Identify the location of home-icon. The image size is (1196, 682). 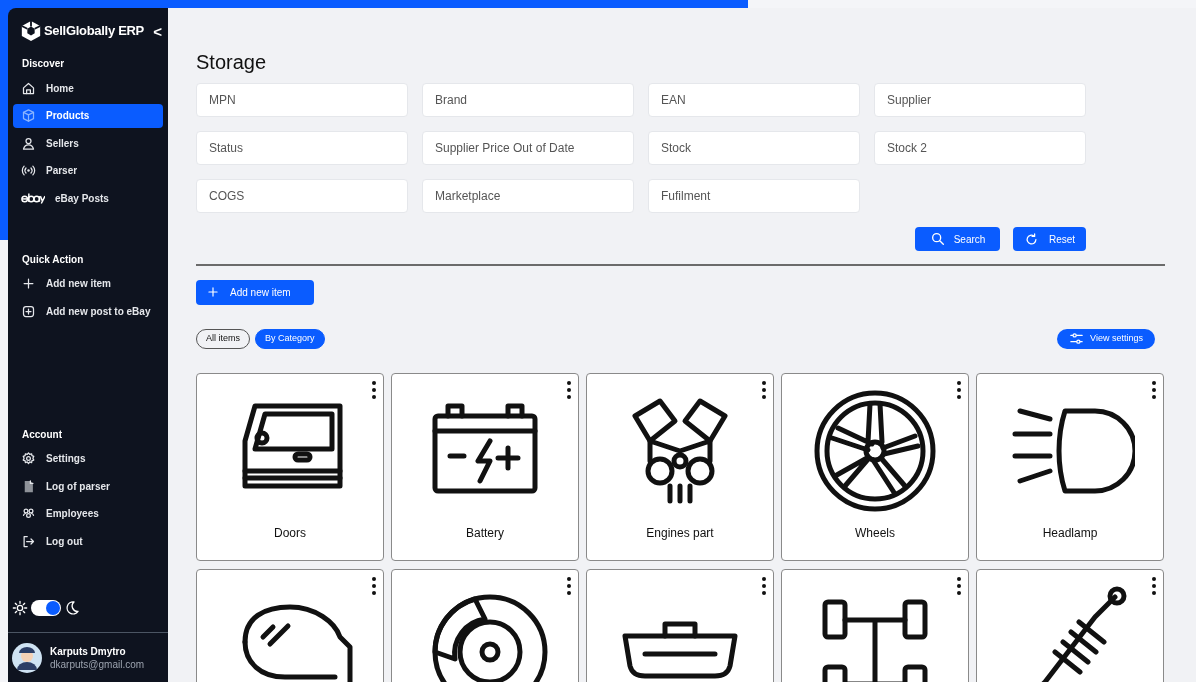
(28, 88).